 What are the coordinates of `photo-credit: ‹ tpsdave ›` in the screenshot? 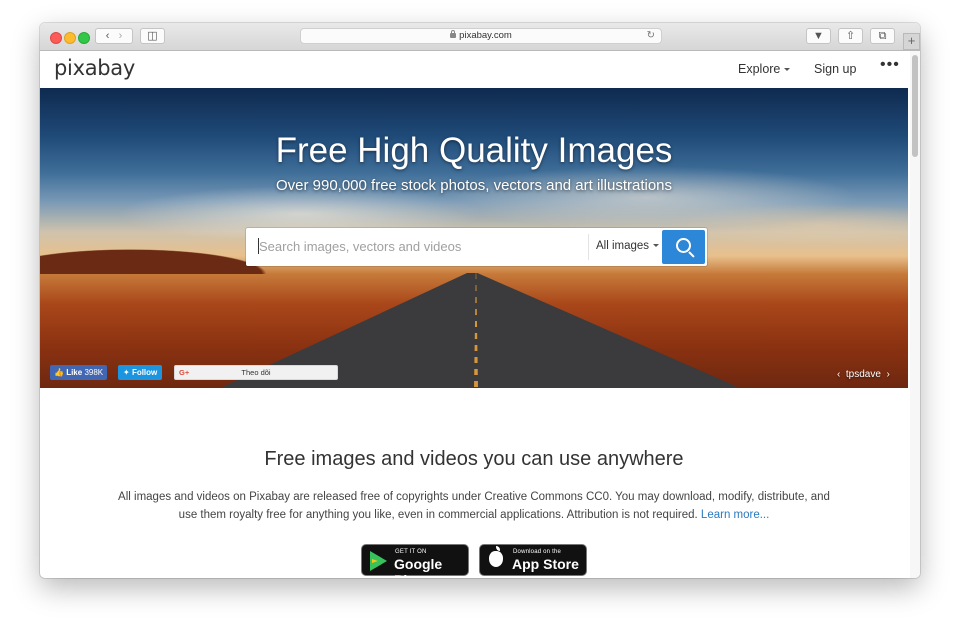 It's located at (863, 374).